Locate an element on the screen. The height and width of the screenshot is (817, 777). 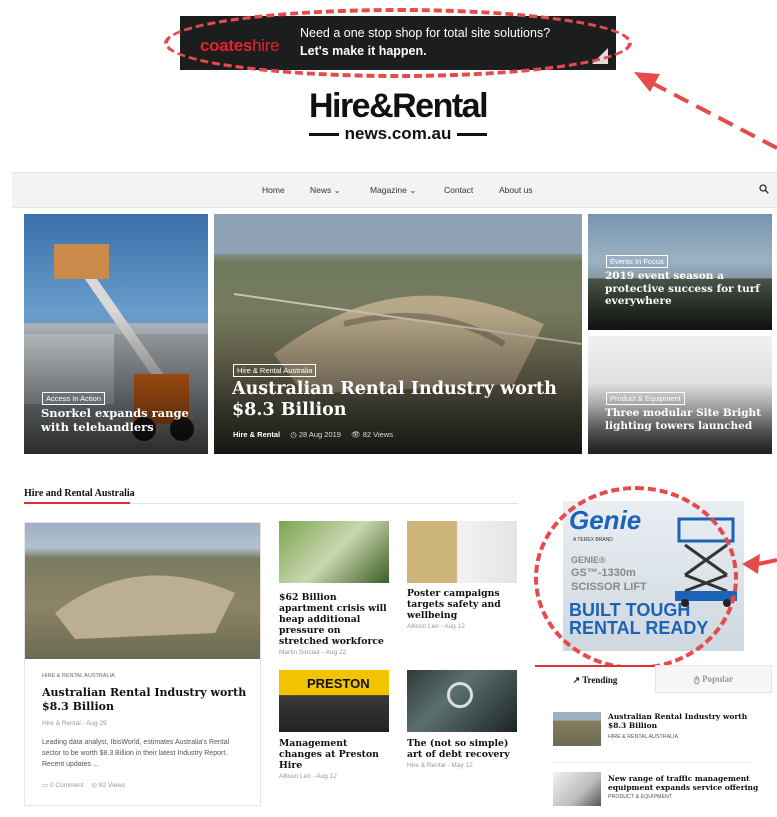
annotation-ellipse-sidebar is located at coordinates (636, 578).